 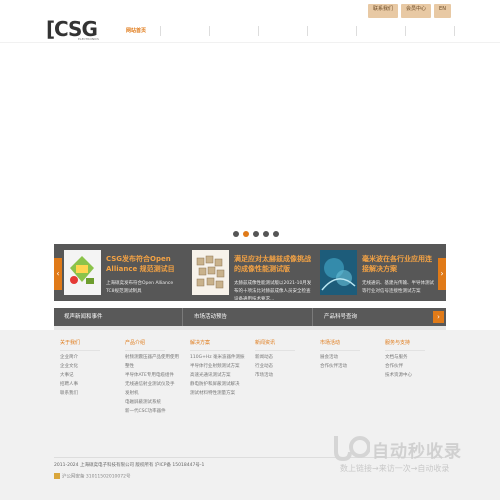 I want to click on footer-link: 技术资源中心, so click(x=416, y=375).